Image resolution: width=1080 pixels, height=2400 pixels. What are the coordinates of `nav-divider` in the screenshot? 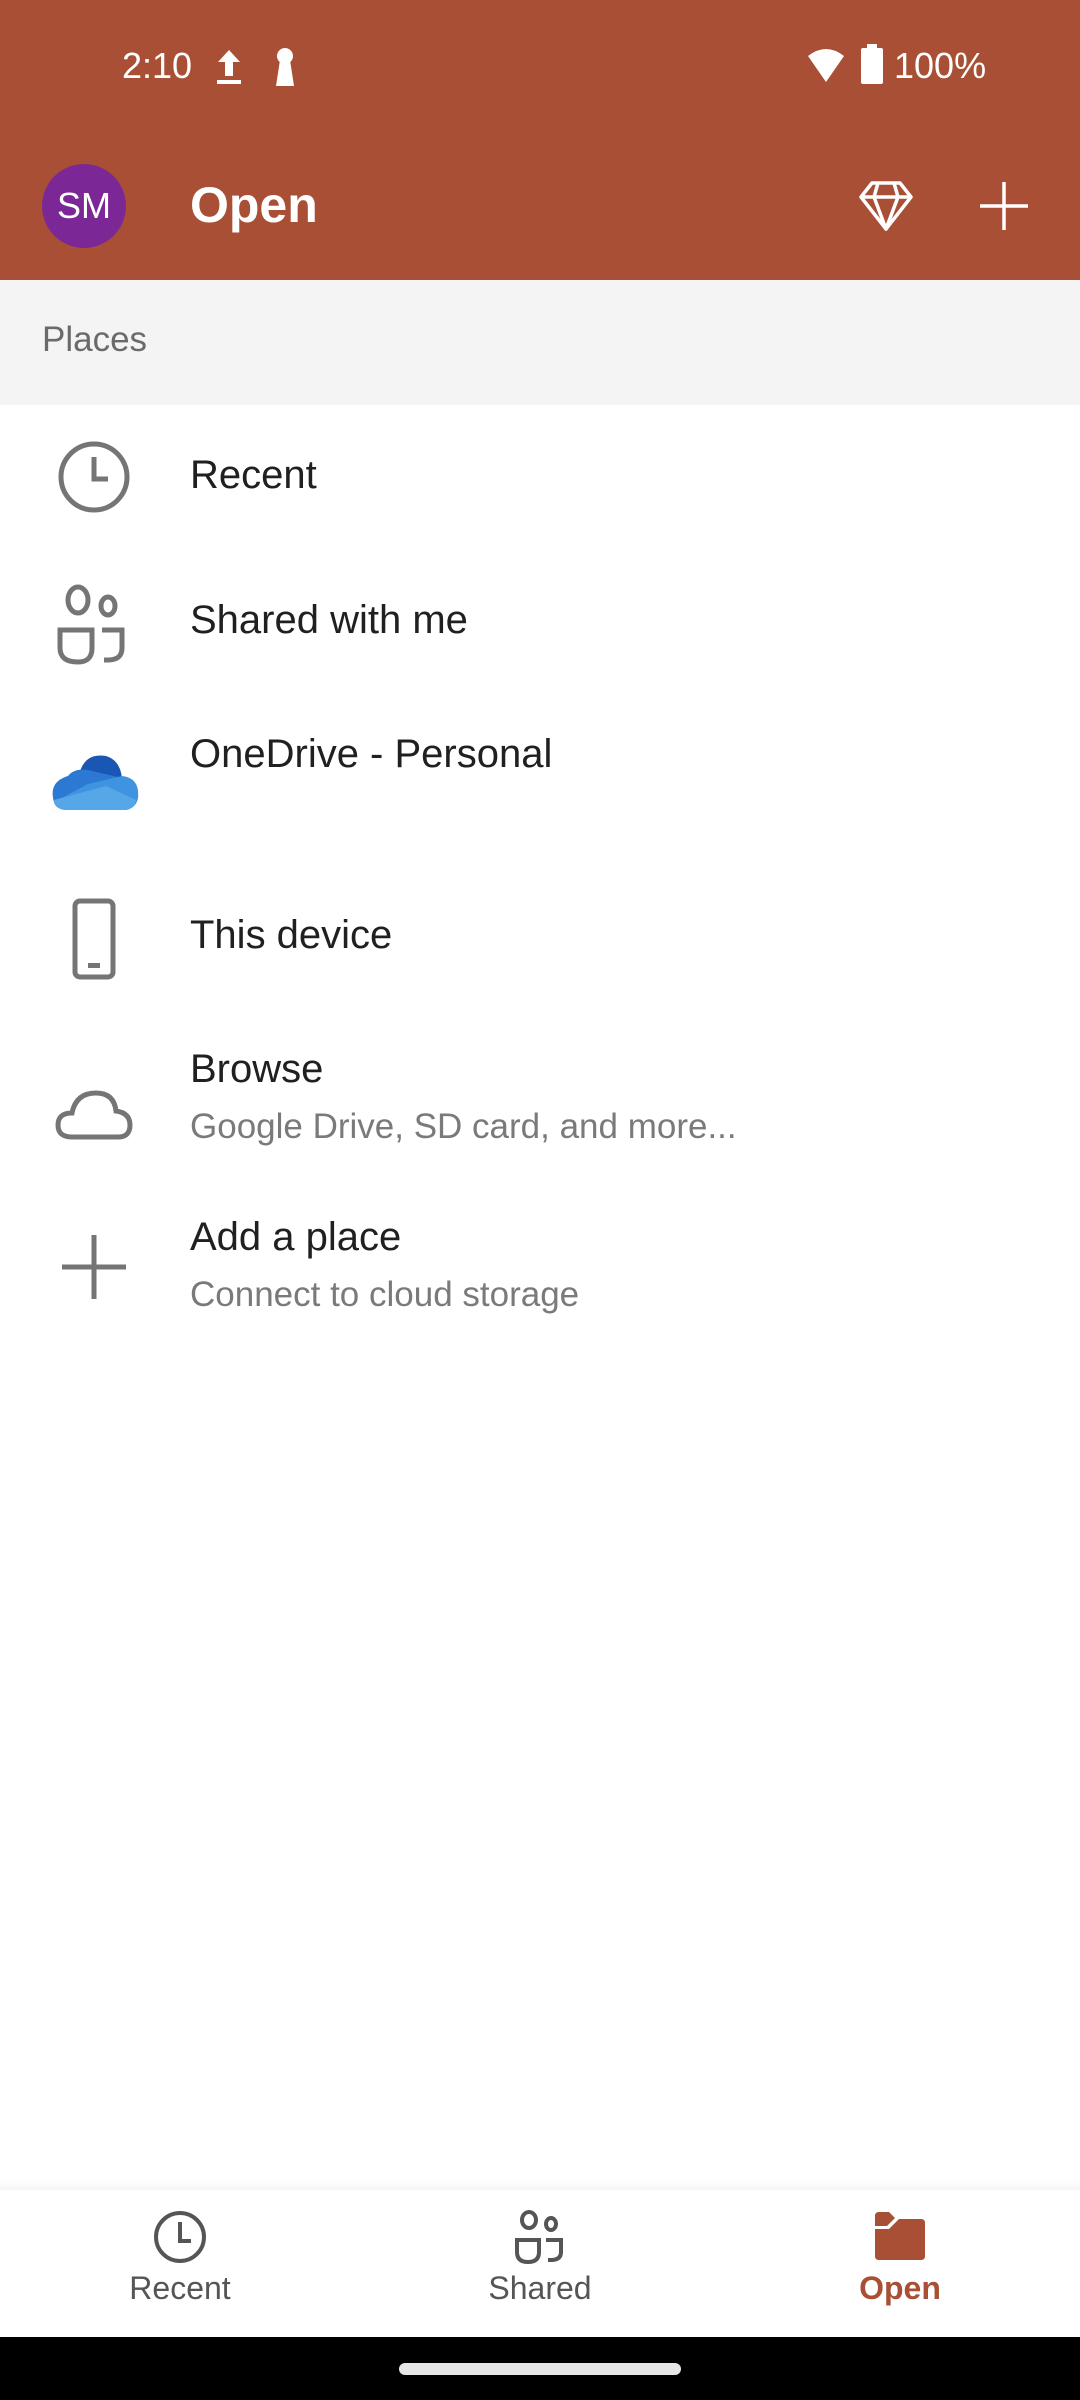 It's located at (540, 2185).